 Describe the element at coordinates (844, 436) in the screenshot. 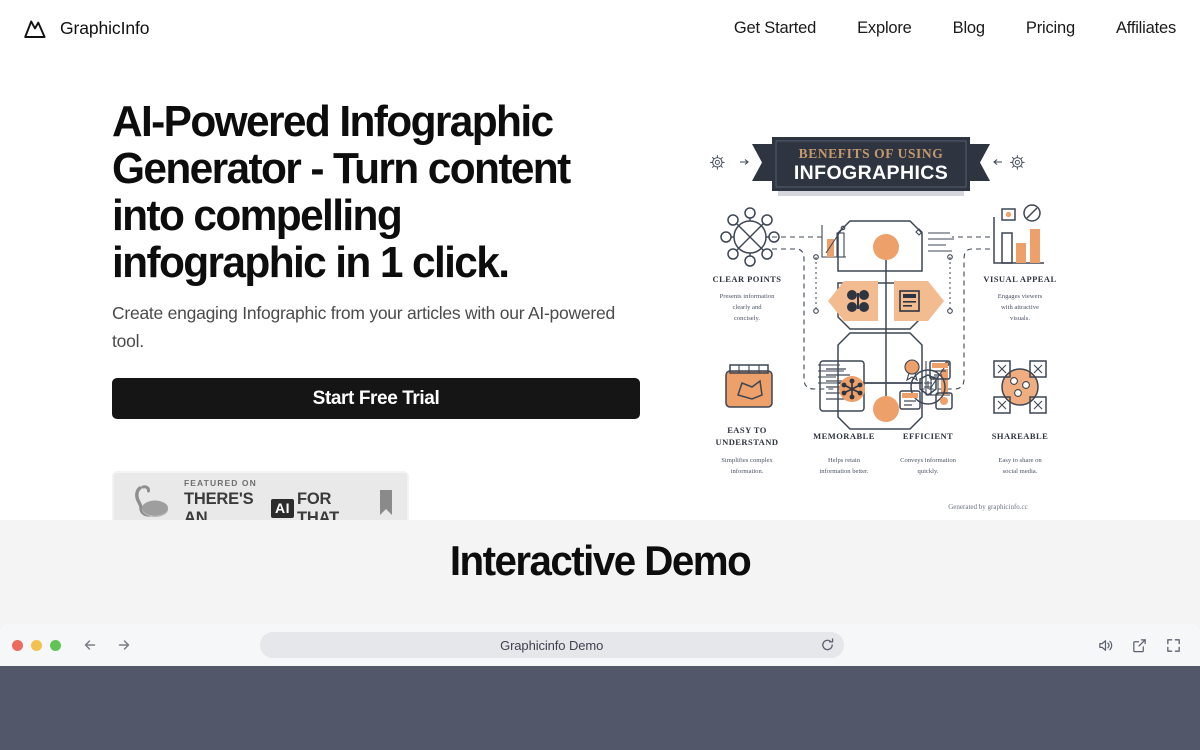

I see `item-title-3: MEMORABLE` at that location.